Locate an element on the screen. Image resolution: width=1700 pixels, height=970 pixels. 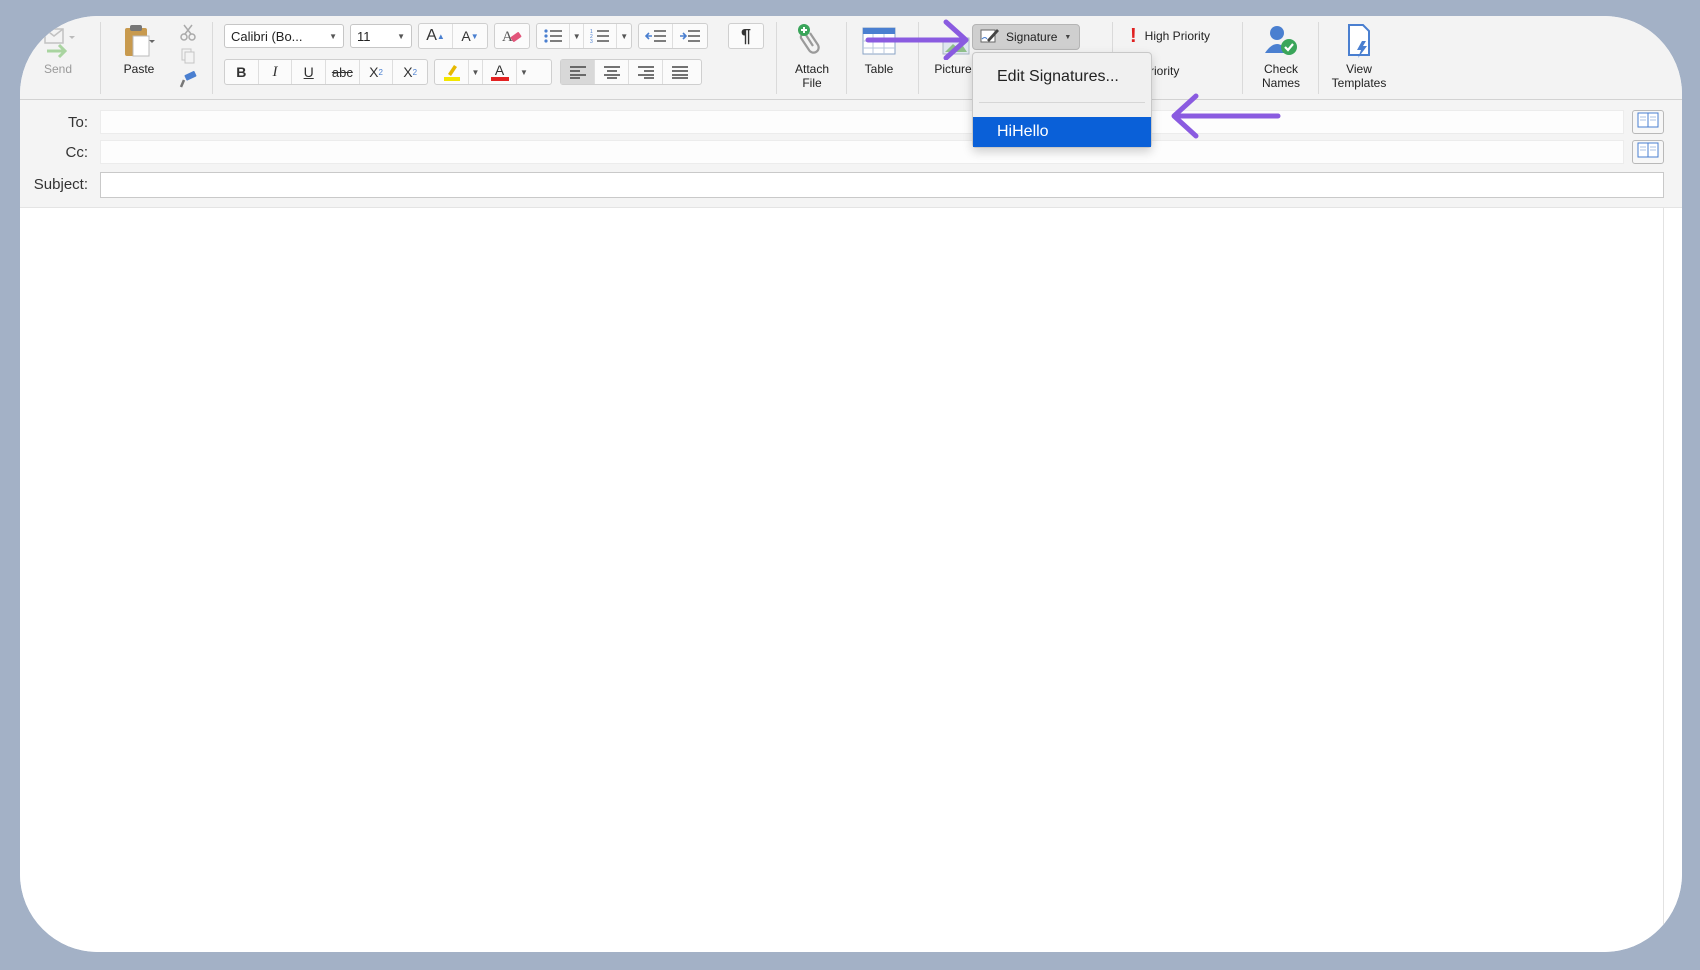
high-priority-button: ! High Priority is located at coordinates (1170, 36).